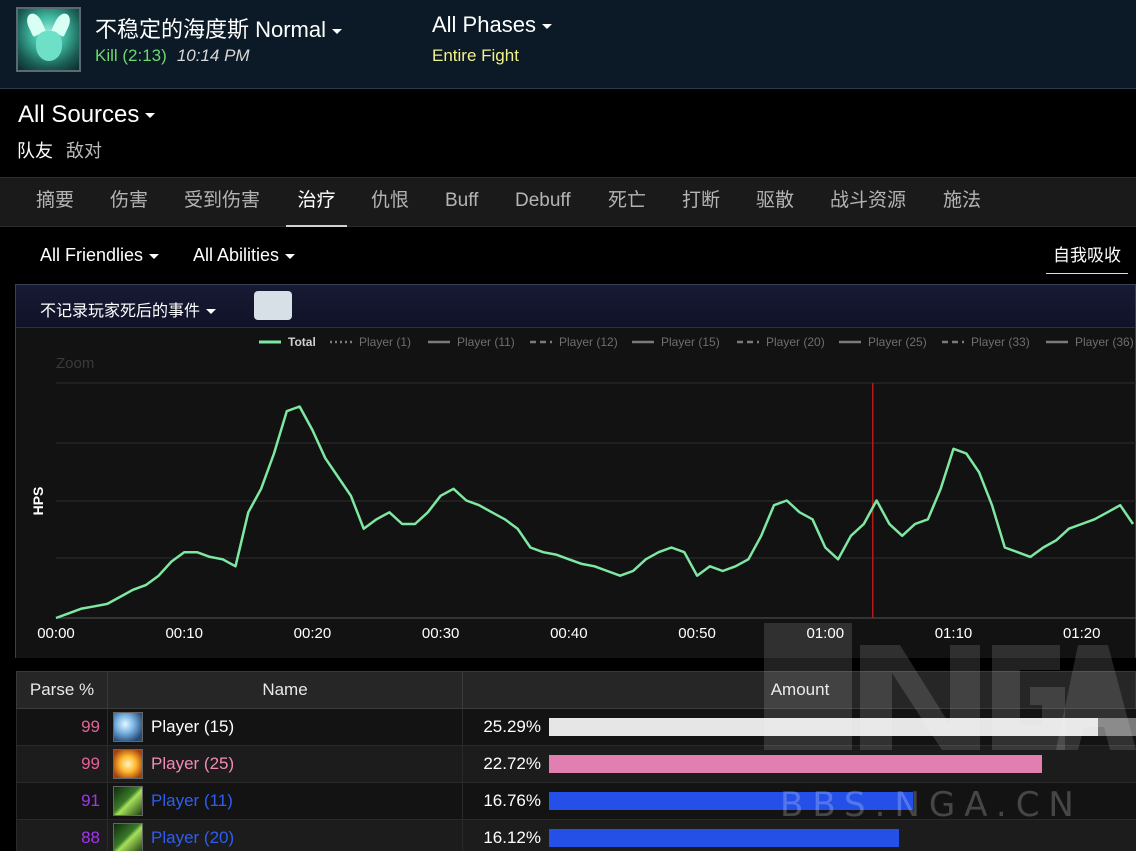  Describe the element at coordinates (868, 202) in the screenshot. I see `tab-resources: 战斗资源` at that location.